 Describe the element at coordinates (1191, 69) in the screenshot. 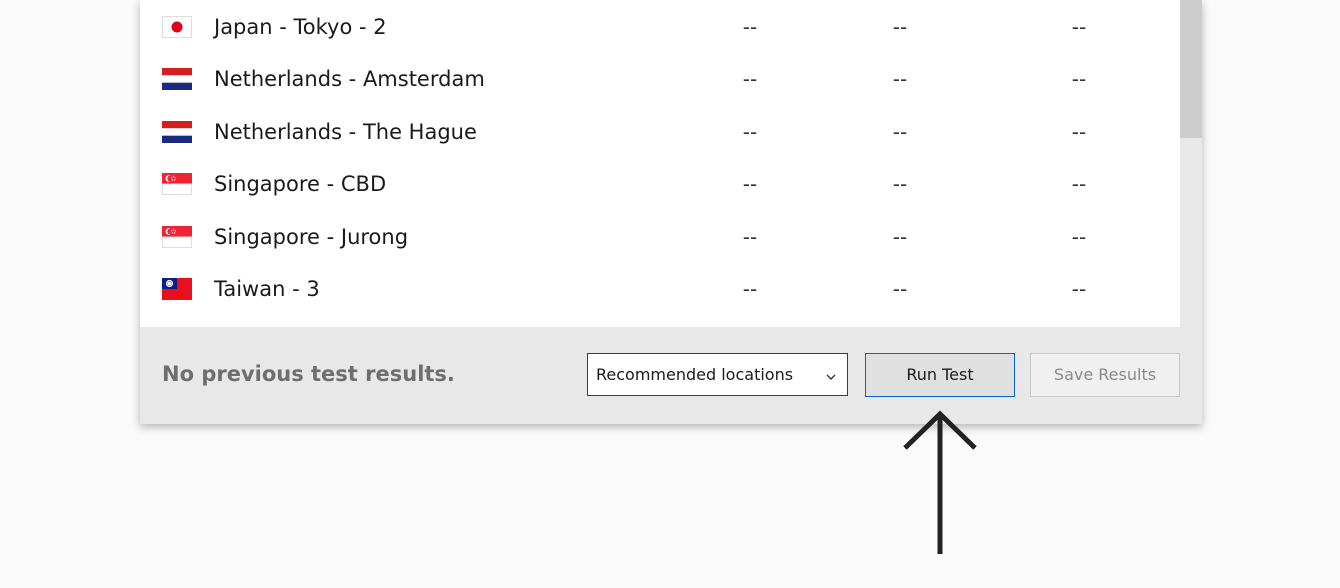

I see `scrollbar-thumb` at that location.